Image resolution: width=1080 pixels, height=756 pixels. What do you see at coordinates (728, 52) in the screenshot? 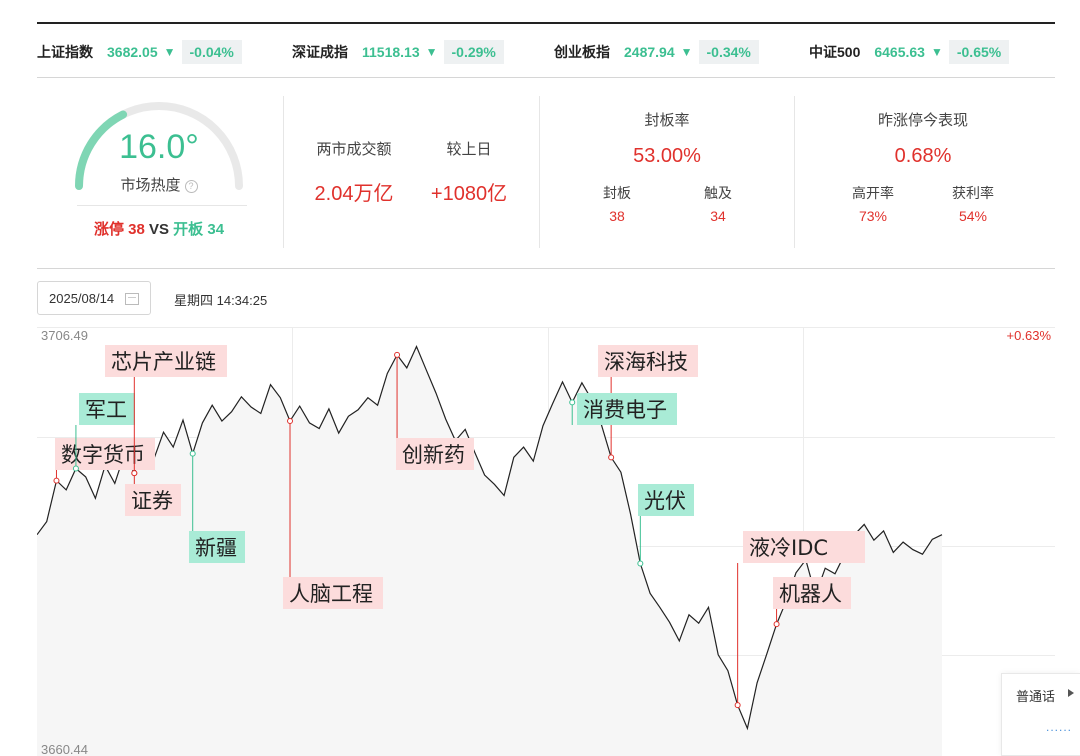
I see `index-change: -0.34%` at bounding box center [728, 52].